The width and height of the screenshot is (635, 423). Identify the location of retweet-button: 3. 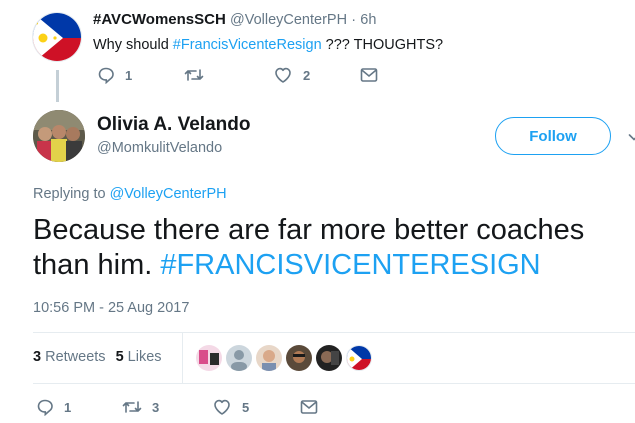
(140, 407).